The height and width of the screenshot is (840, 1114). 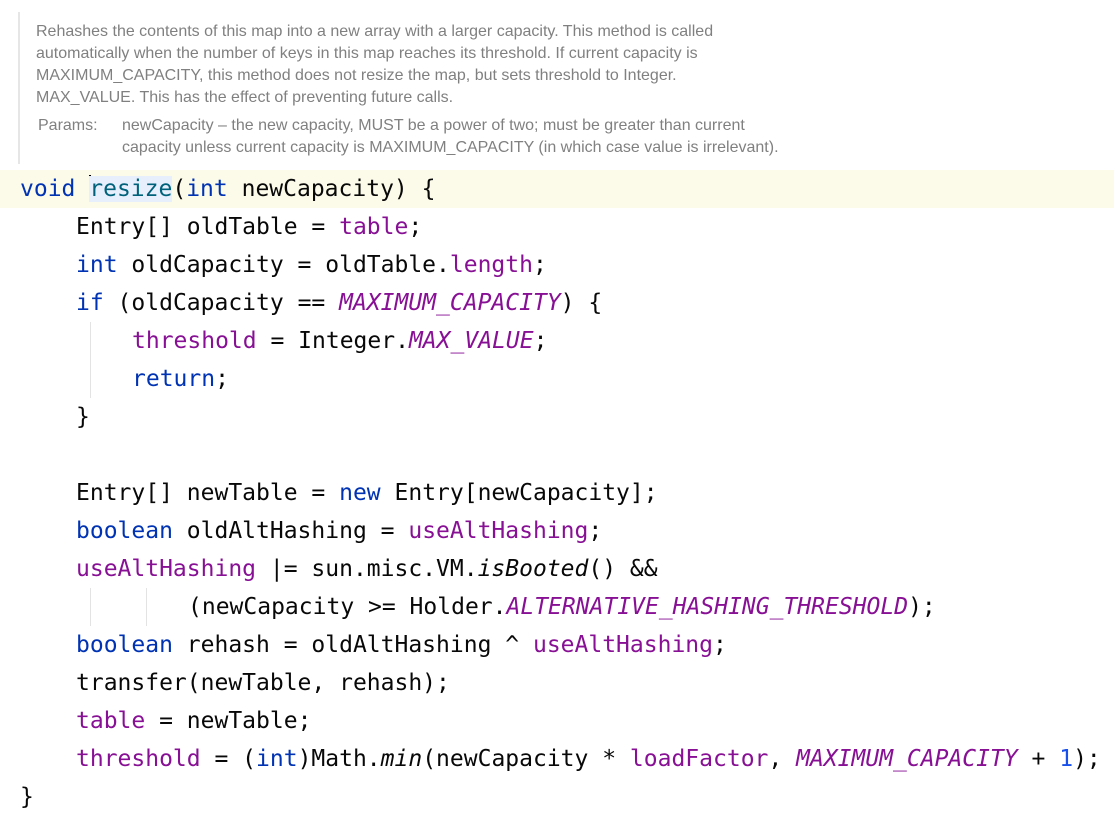 What do you see at coordinates (557, 265) in the screenshot?
I see `code-line: int oldCapacity = oldTable.length;` at bounding box center [557, 265].